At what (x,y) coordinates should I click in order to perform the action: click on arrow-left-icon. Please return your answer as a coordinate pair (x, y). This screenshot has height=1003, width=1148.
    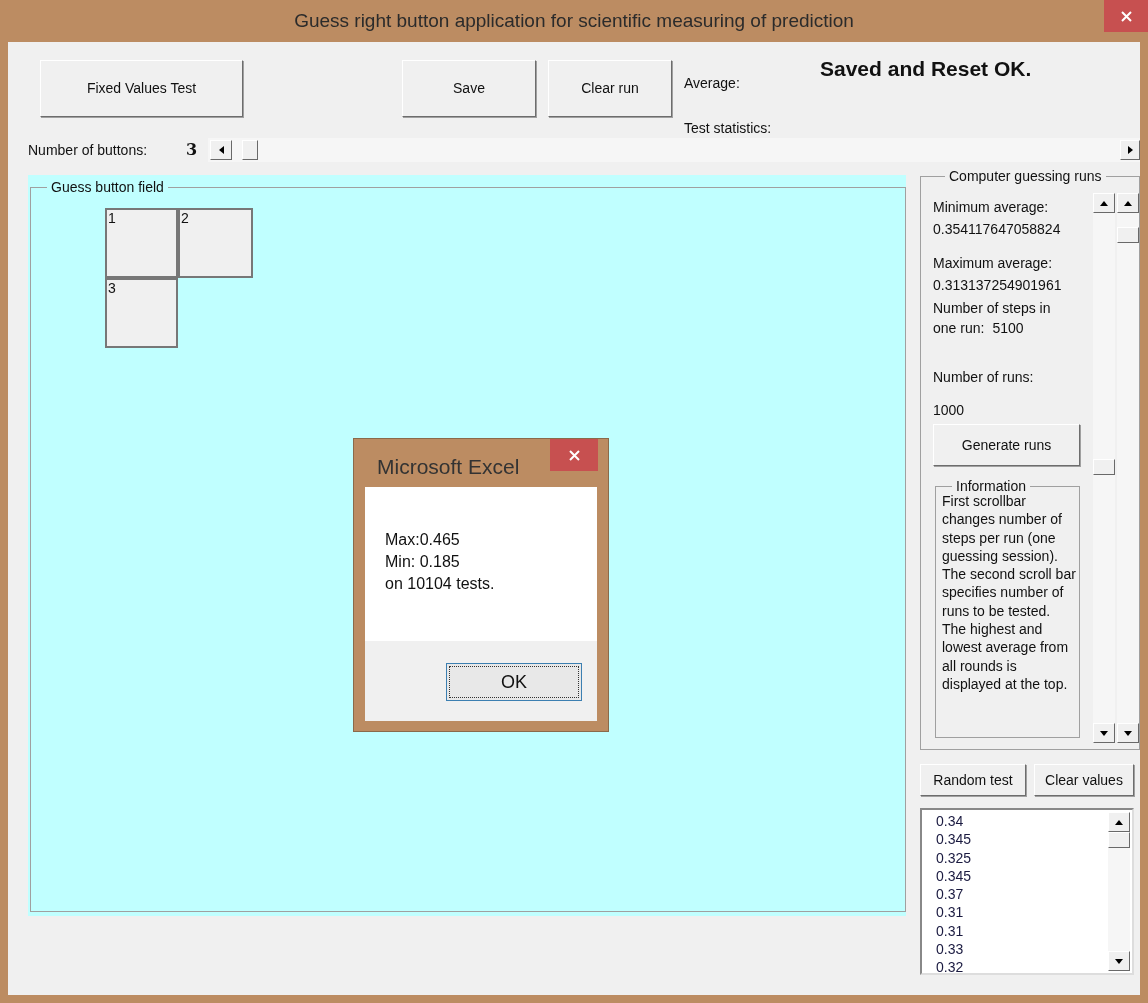
    Looking at the image, I should click on (221, 150).